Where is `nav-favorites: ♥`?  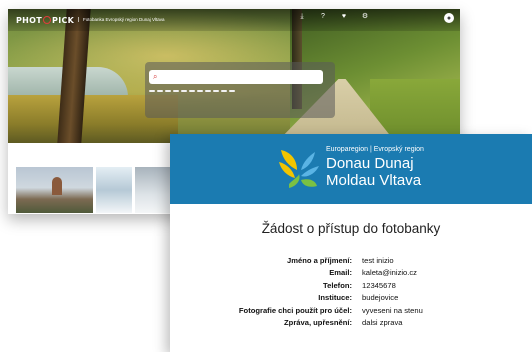 nav-favorites: ♥ is located at coordinates (344, 17).